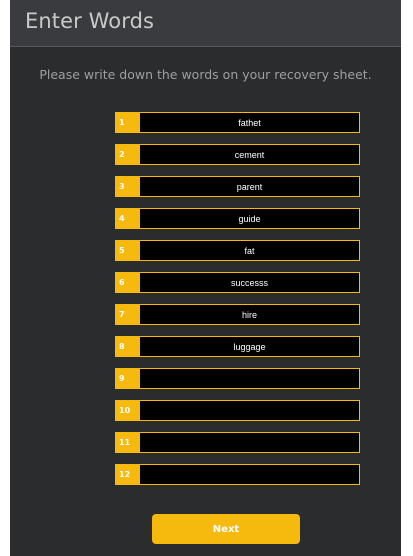 The image size is (413, 556). I want to click on word-number-4: 4, so click(127, 218).